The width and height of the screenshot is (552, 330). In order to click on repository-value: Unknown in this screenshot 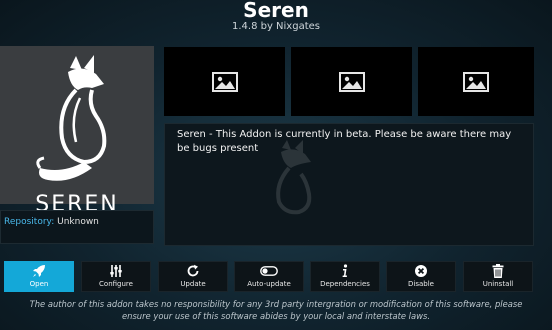, I will do `click(78, 222)`.